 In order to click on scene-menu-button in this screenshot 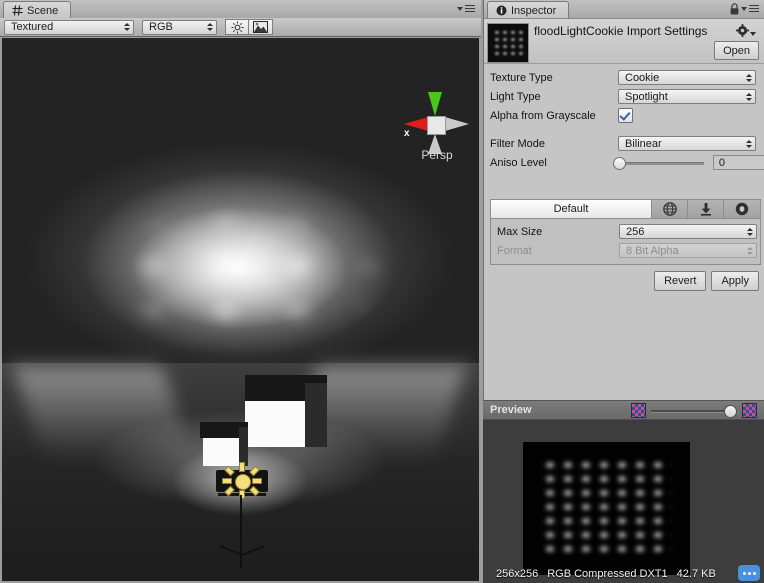, I will do `click(466, 8)`.